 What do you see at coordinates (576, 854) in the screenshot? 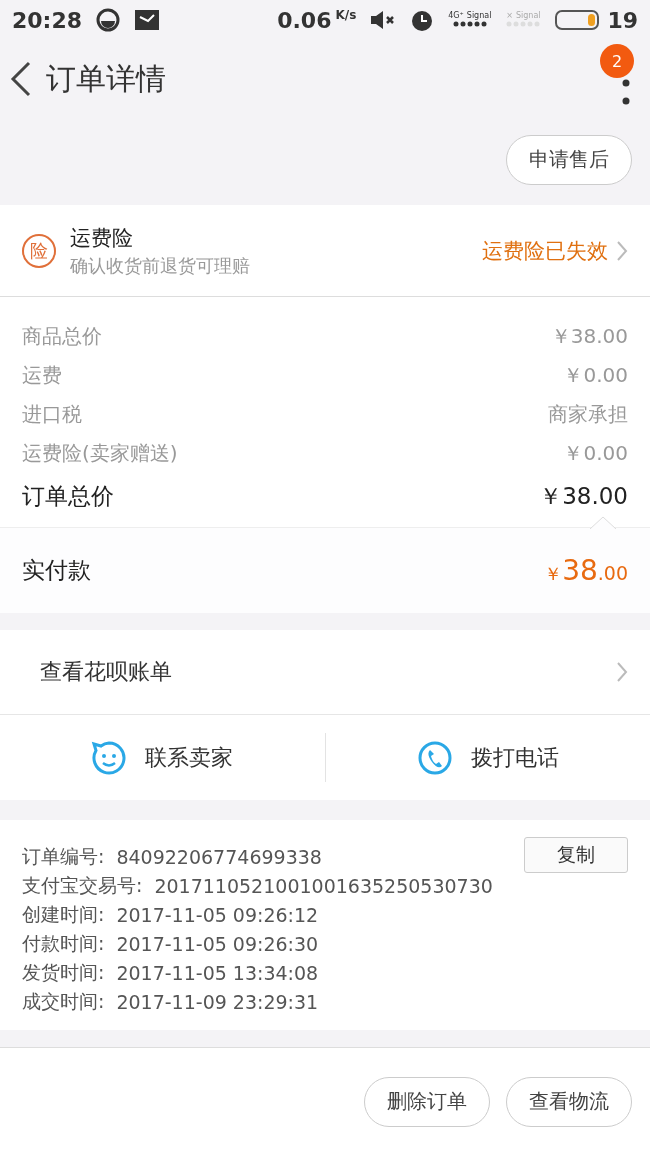
I see `copy-button: 复制` at bounding box center [576, 854].